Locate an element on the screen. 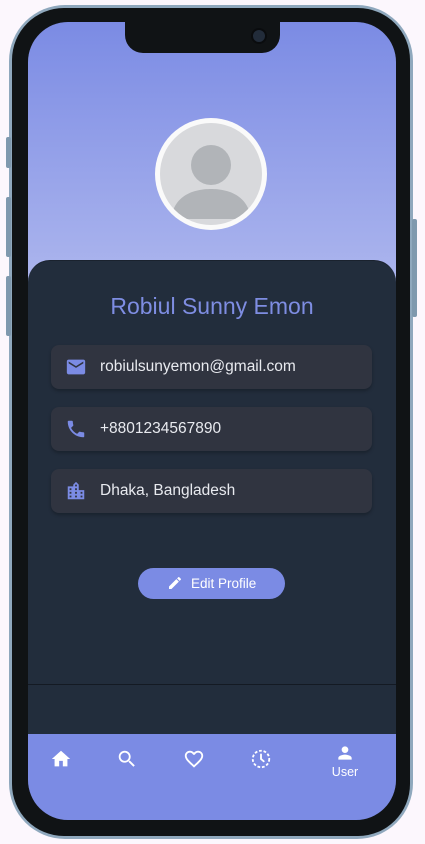  nav-item-user: User is located at coordinates (345, 763).